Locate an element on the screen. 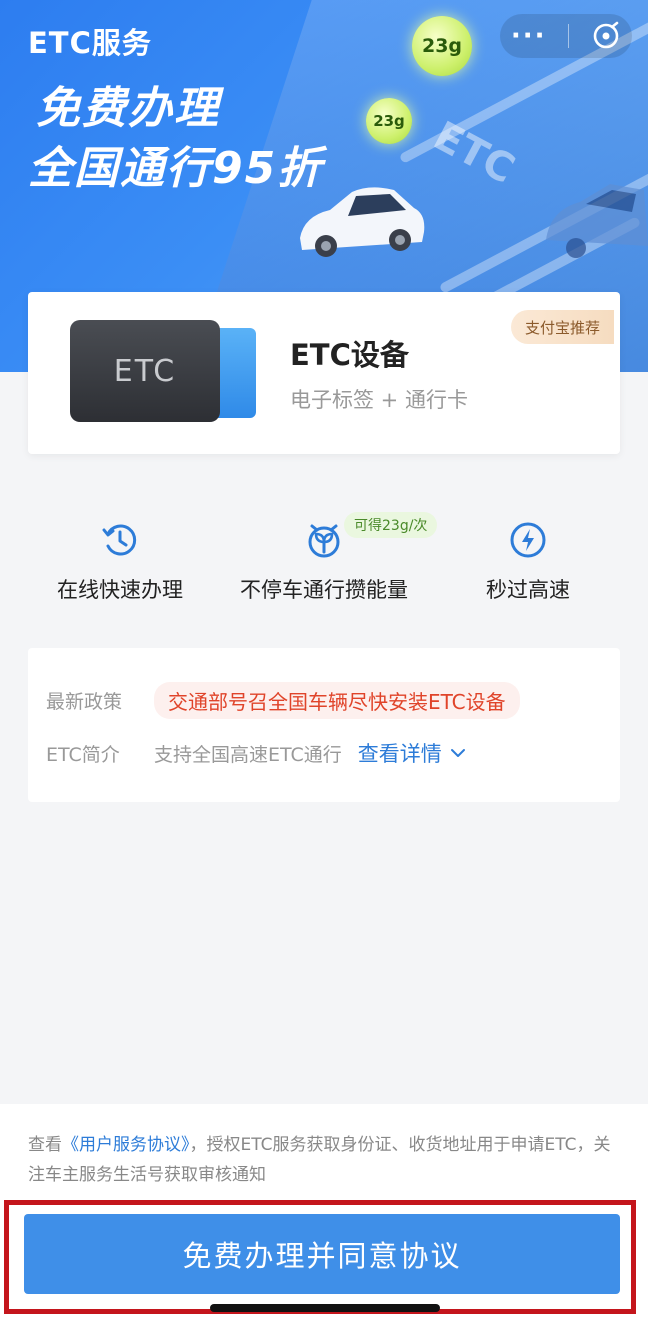  hero-slogan-line1: 免费办理 is located at coordinates (128, 108).